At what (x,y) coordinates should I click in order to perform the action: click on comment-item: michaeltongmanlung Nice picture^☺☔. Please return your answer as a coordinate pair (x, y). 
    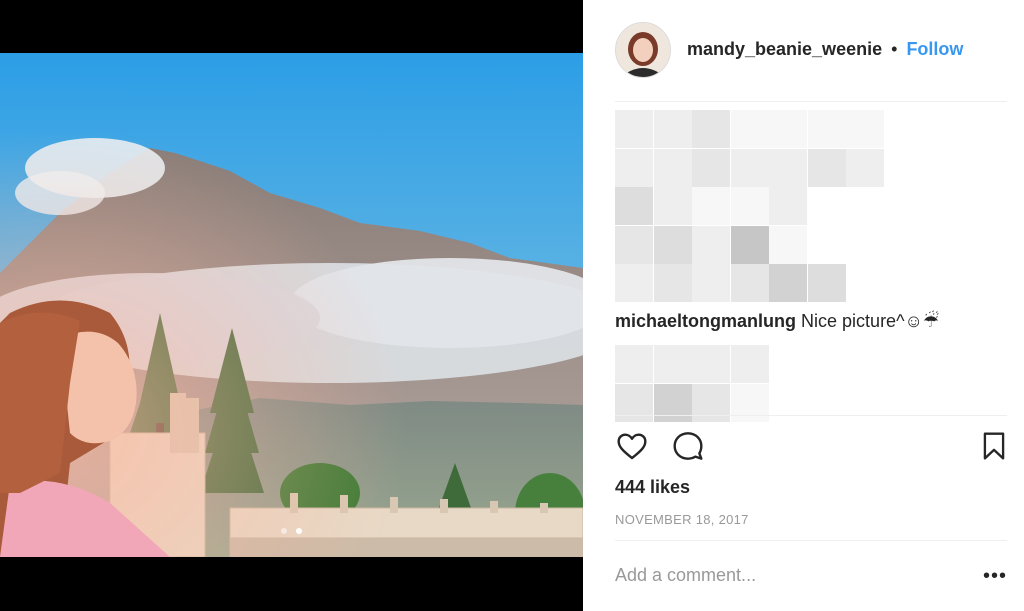
    Looking at the image, I should click on (811, 321).